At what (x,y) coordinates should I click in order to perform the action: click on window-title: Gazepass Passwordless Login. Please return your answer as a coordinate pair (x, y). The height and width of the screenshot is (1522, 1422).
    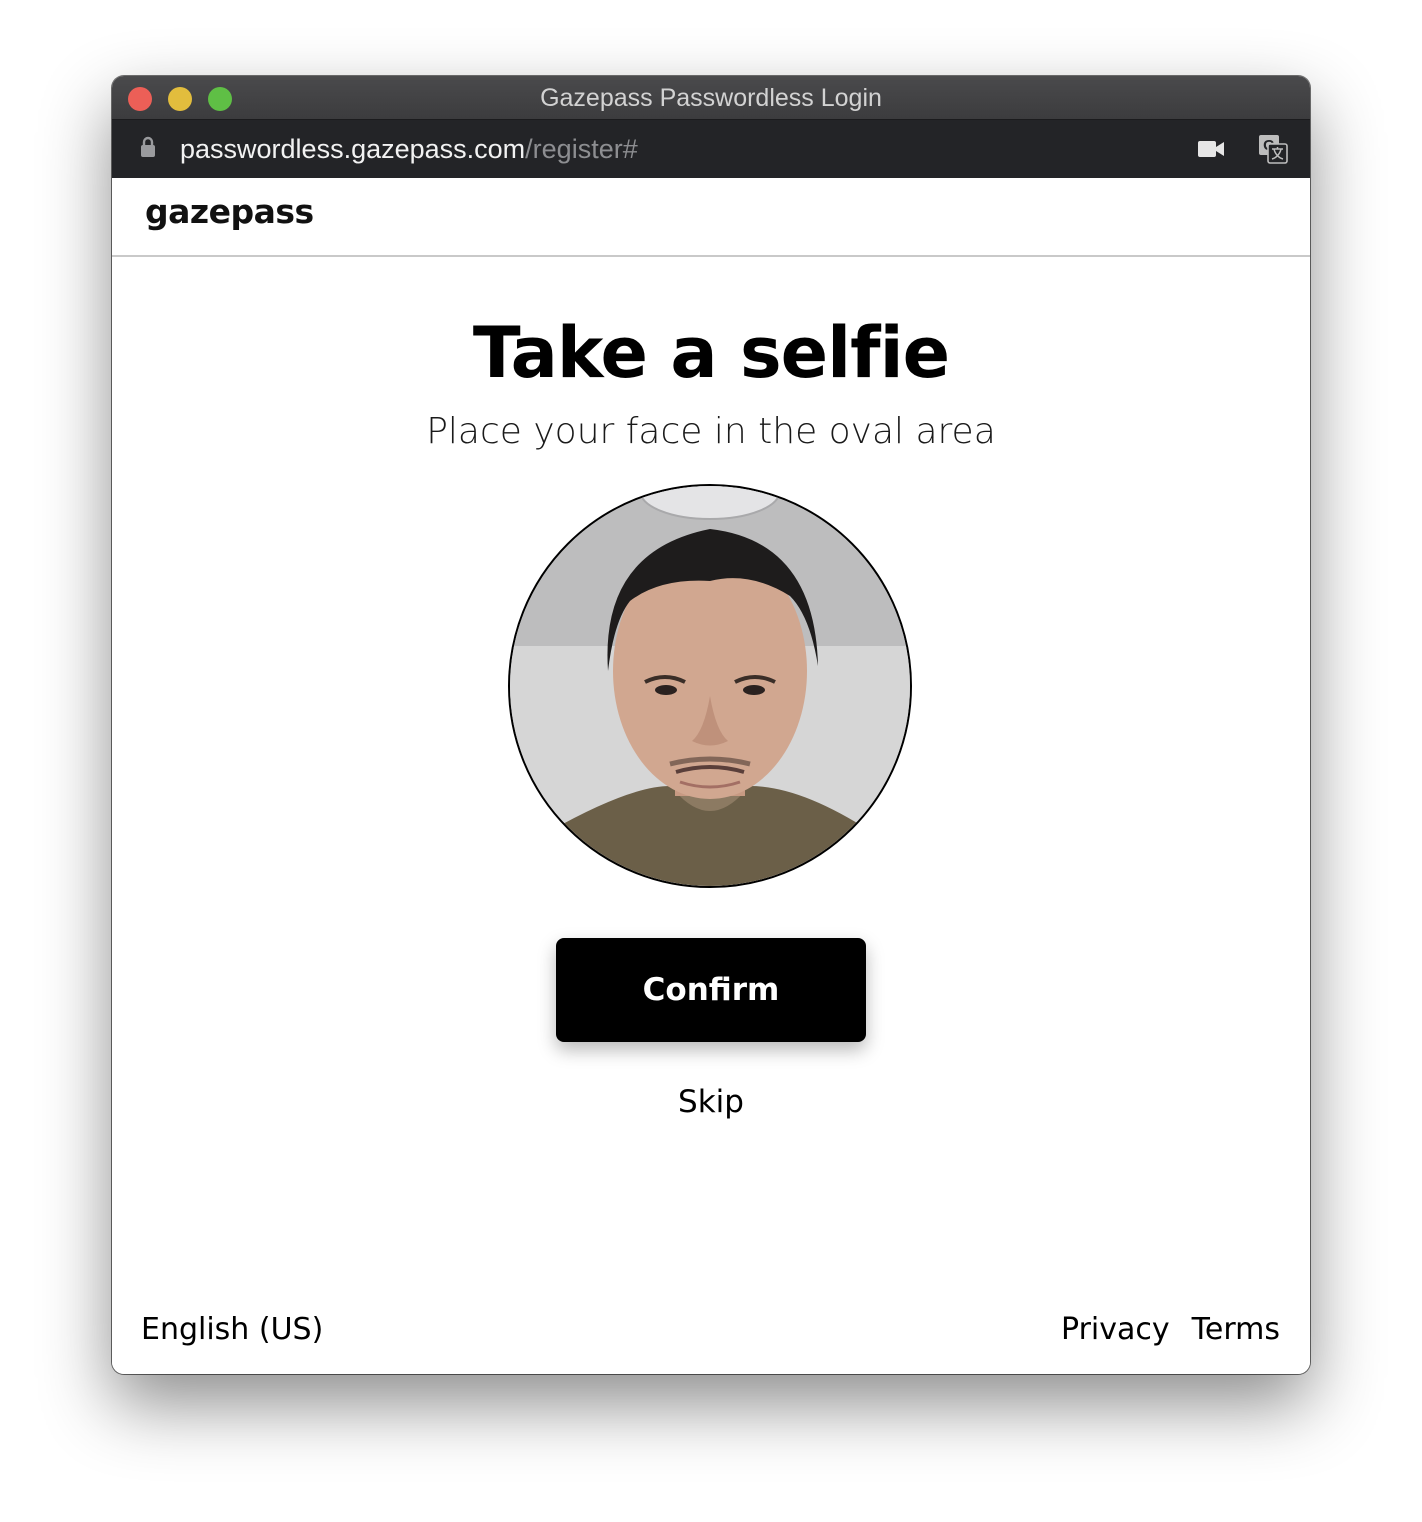
    Looking at the image, I should click on (711, 98).